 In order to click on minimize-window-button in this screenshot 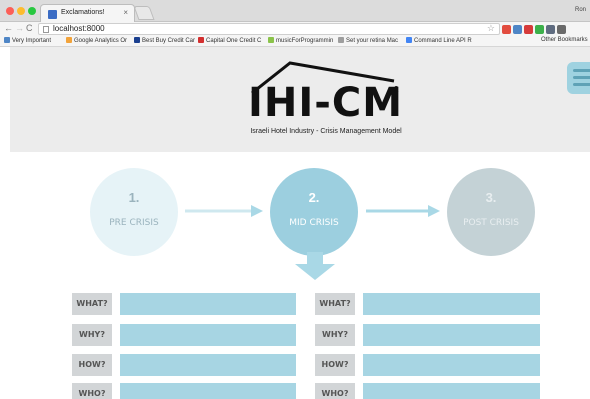, I will do `click(21, 11)`.